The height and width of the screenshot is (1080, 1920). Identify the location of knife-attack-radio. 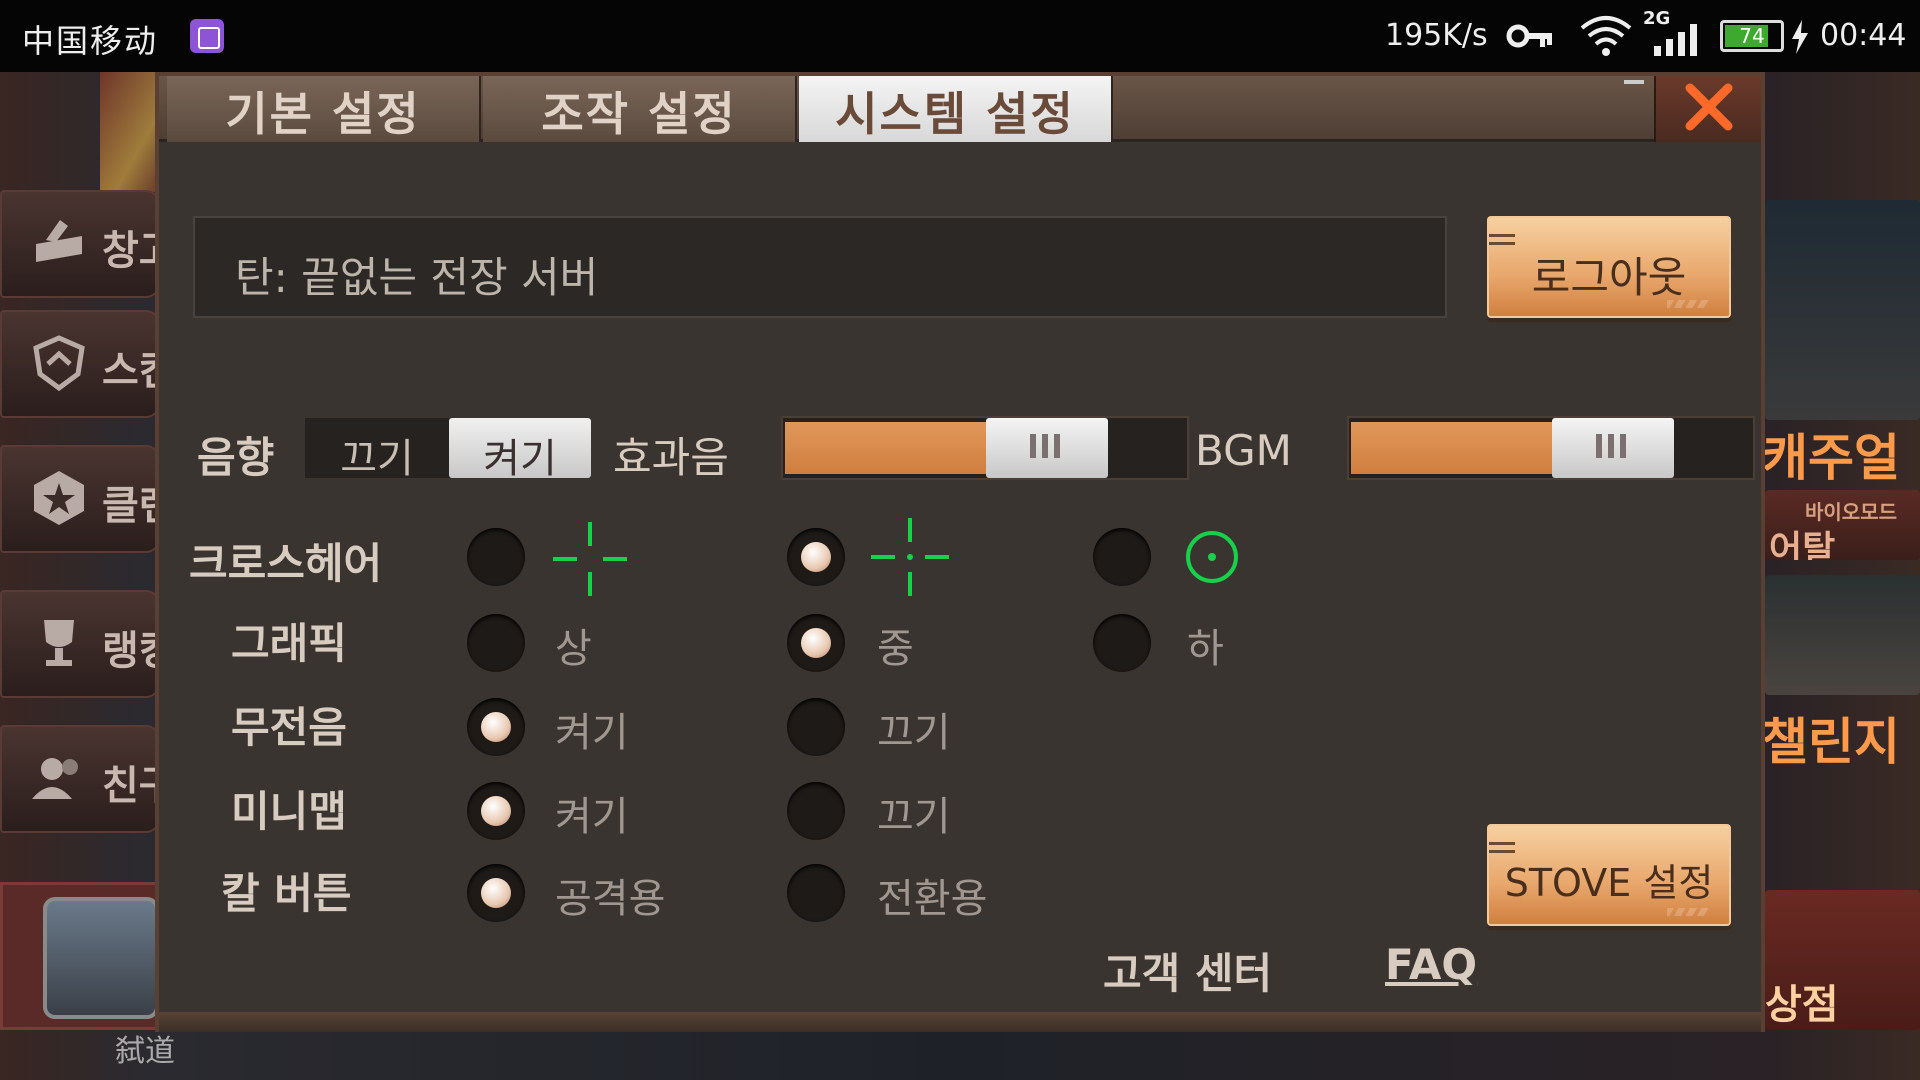
(496, 893).